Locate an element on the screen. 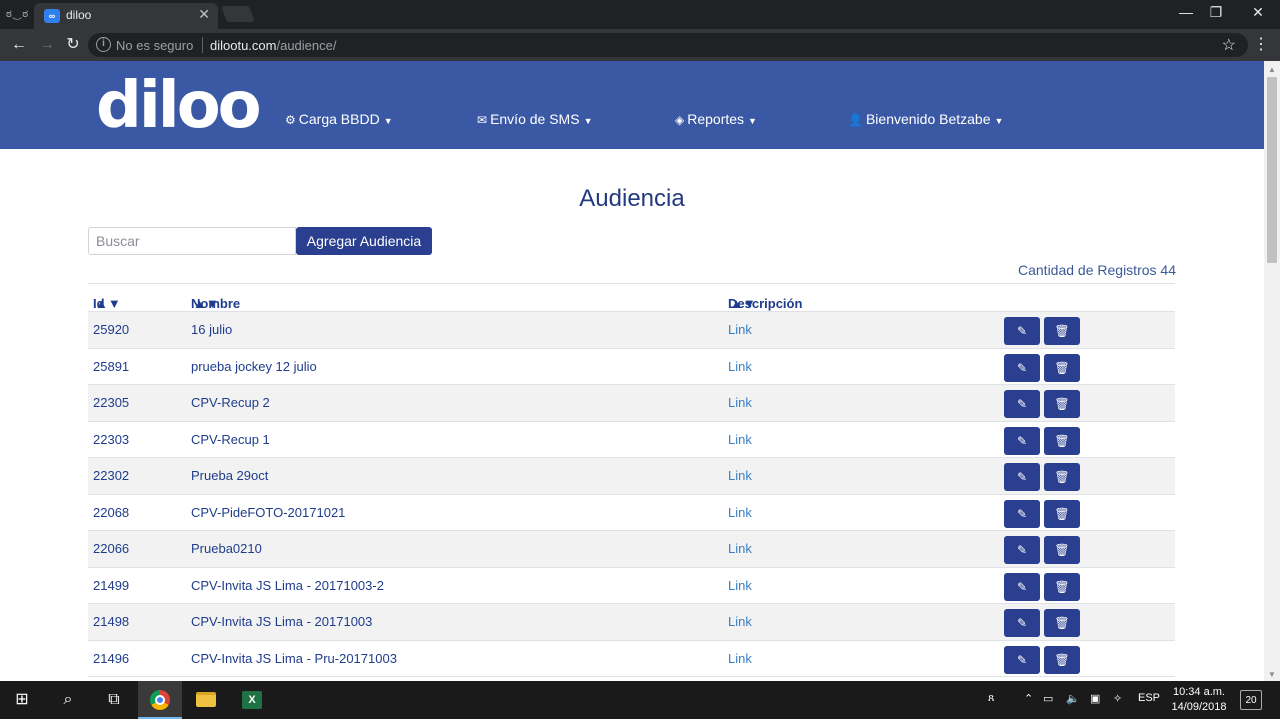 The width and height of the screenshot is (1280, 719). excel-icon: X is located at coordinates (252, 700).